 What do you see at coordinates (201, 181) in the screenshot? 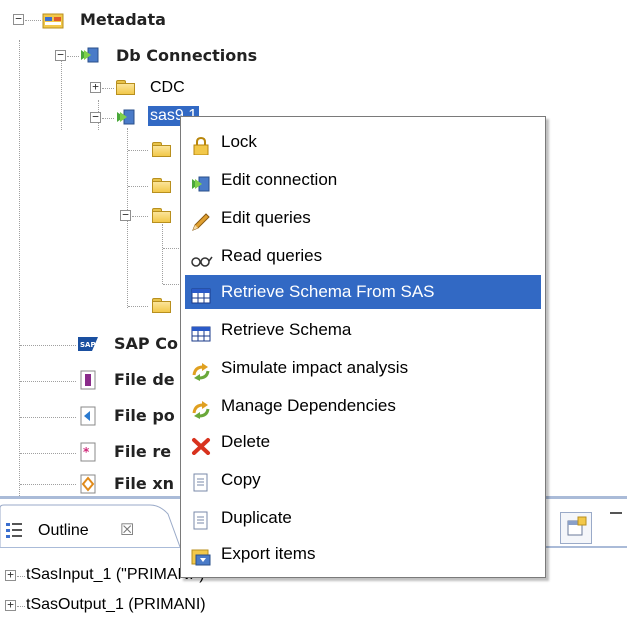
I see `edit-connection-icon` at bounding box center [201, 181].